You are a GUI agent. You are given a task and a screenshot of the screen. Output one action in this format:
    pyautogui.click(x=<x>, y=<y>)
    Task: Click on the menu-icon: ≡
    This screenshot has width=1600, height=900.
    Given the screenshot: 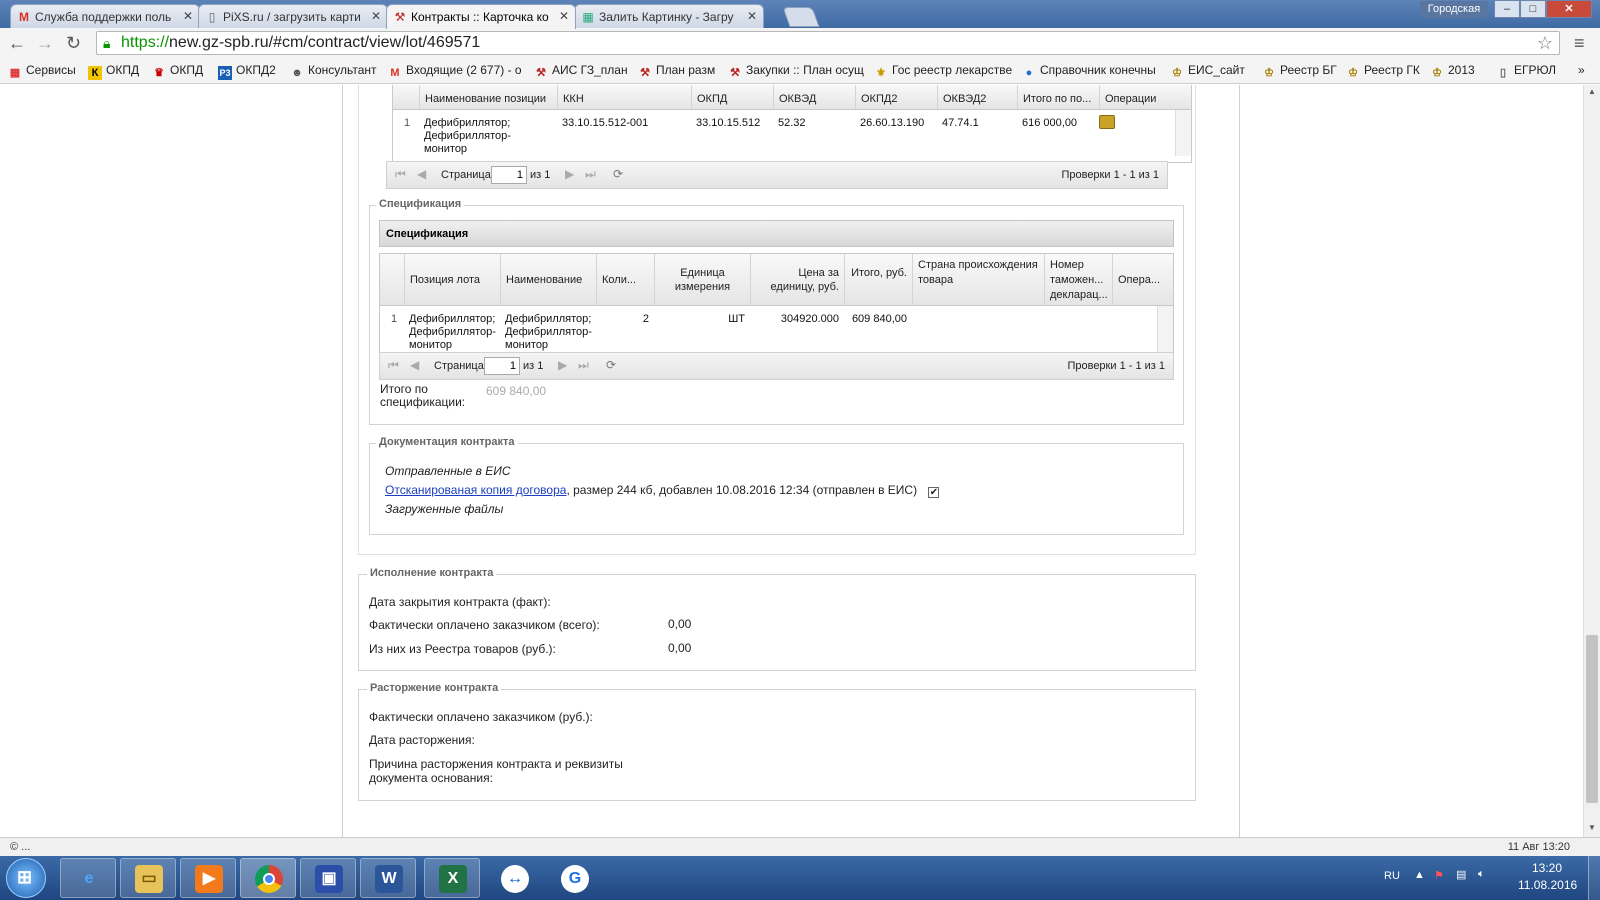 What is the action you would take?
    pyautogui.click(x=1579, y=43)
    